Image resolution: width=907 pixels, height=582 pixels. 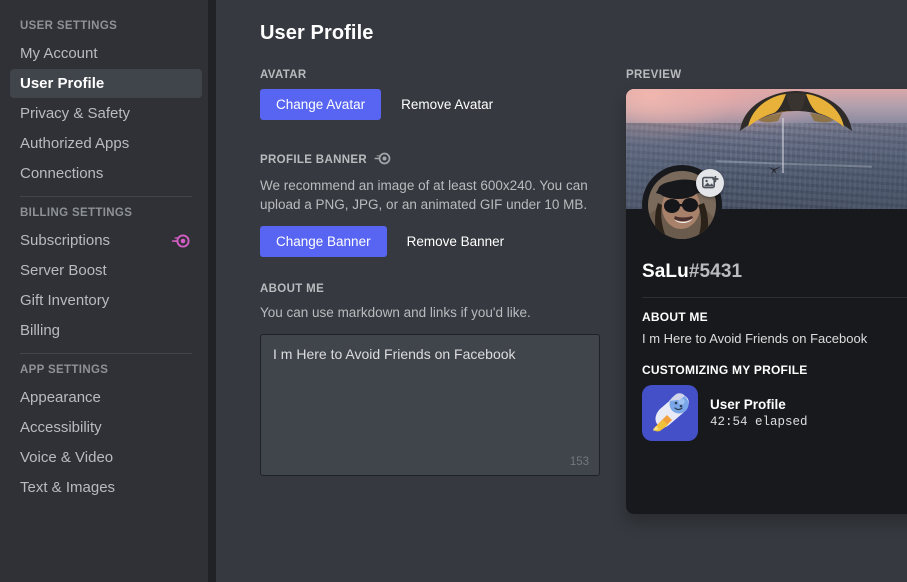 What do you see at coordinates (683, 205) in the screenshot?
I see `avatar` at bounding box center [683, 205].